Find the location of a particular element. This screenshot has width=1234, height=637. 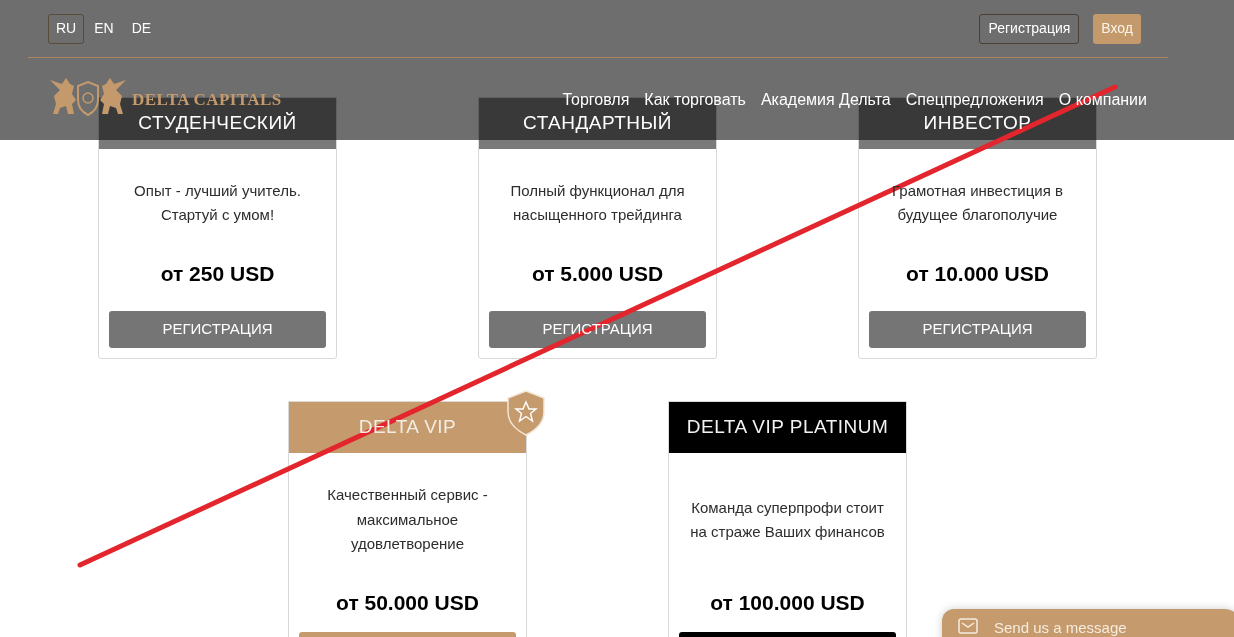

language-button: EN is located at coordinates (104, 28).